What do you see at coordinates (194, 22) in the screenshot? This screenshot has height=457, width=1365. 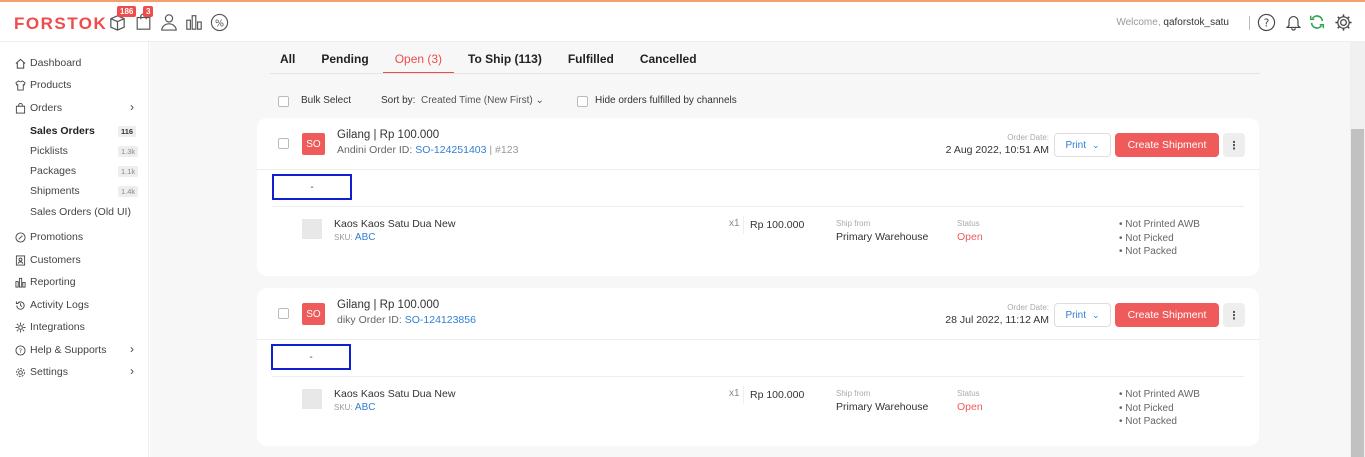 I see `bar-chart-icon` at bounding box center [194, 22].